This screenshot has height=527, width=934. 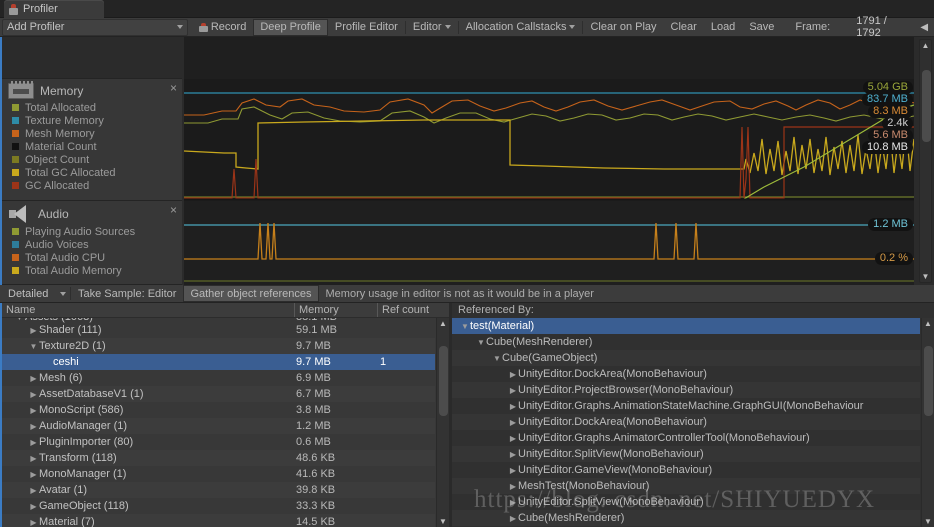 What do you see at coordinates (925, 161) in the screenshot?
I see `graph-area-scrollbar: ▲ ▼` at bounding box center [925, 161].